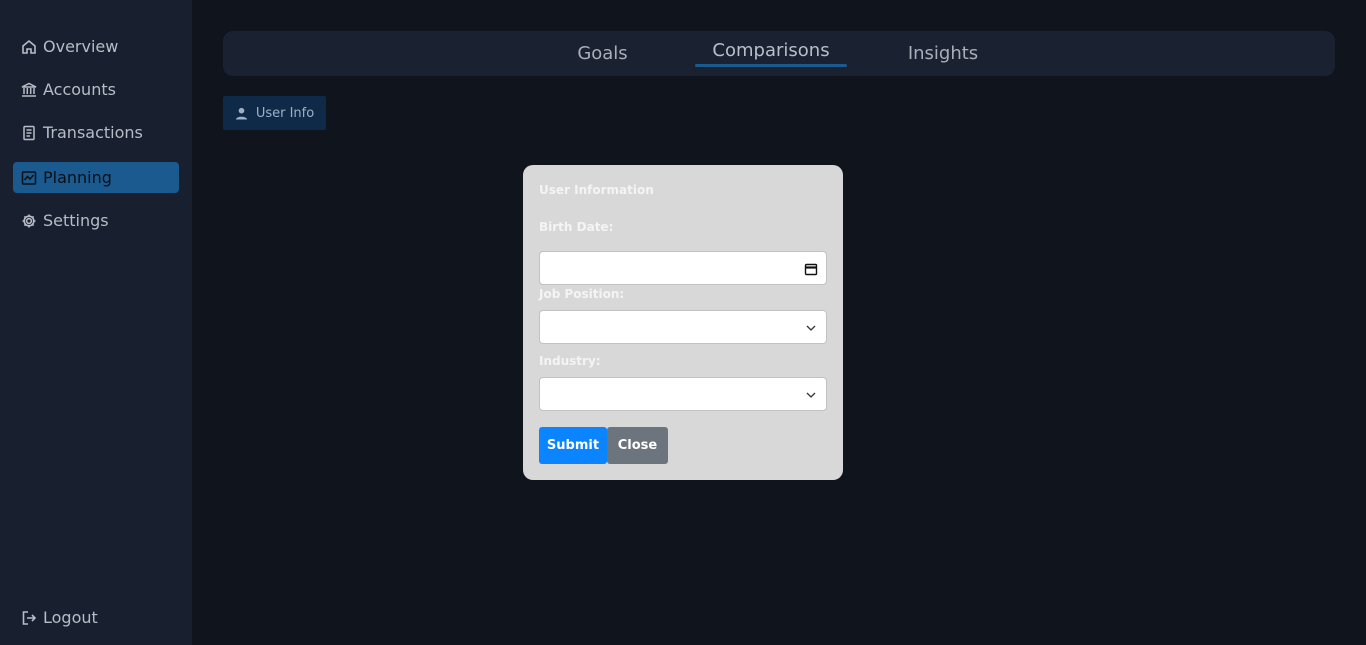  What do you see at coordinates (683, 327) in the screenshot?
I see `job-position-select` at bounding box center [683, 327].